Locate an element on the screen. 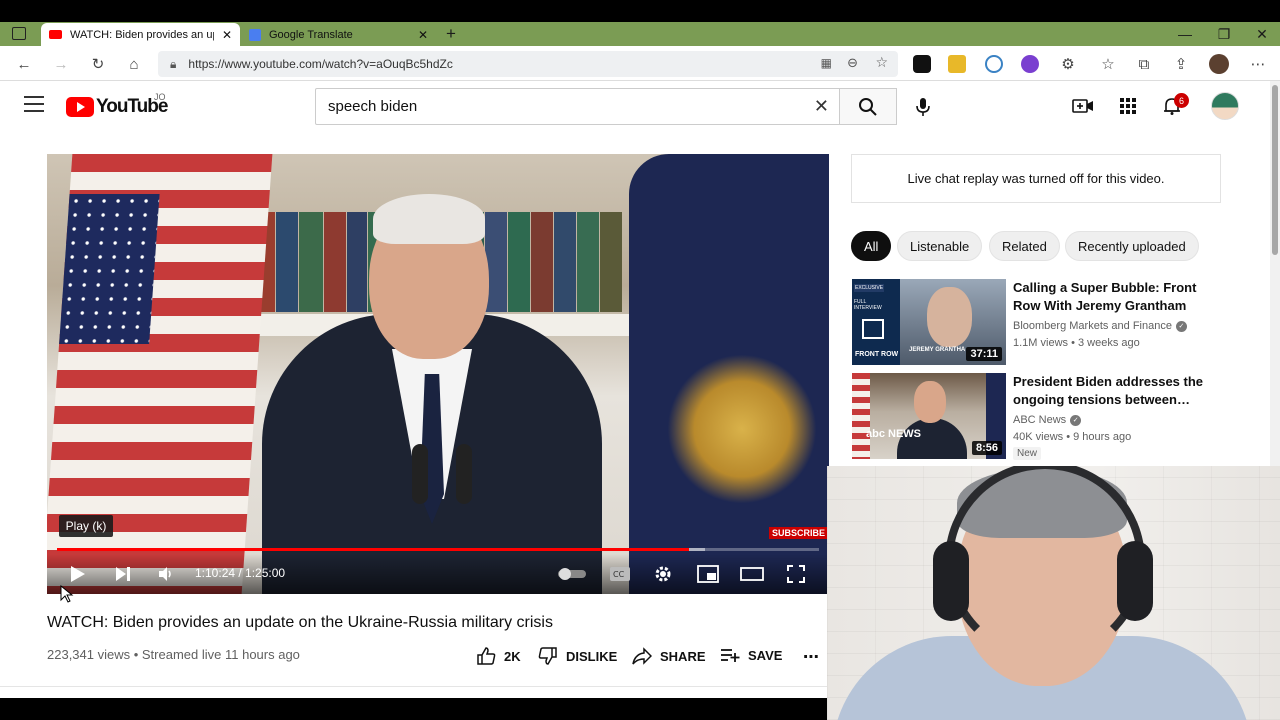 This screenshot has width=1280, height=720. svg-text: CC is located at coordinates (619, 574).